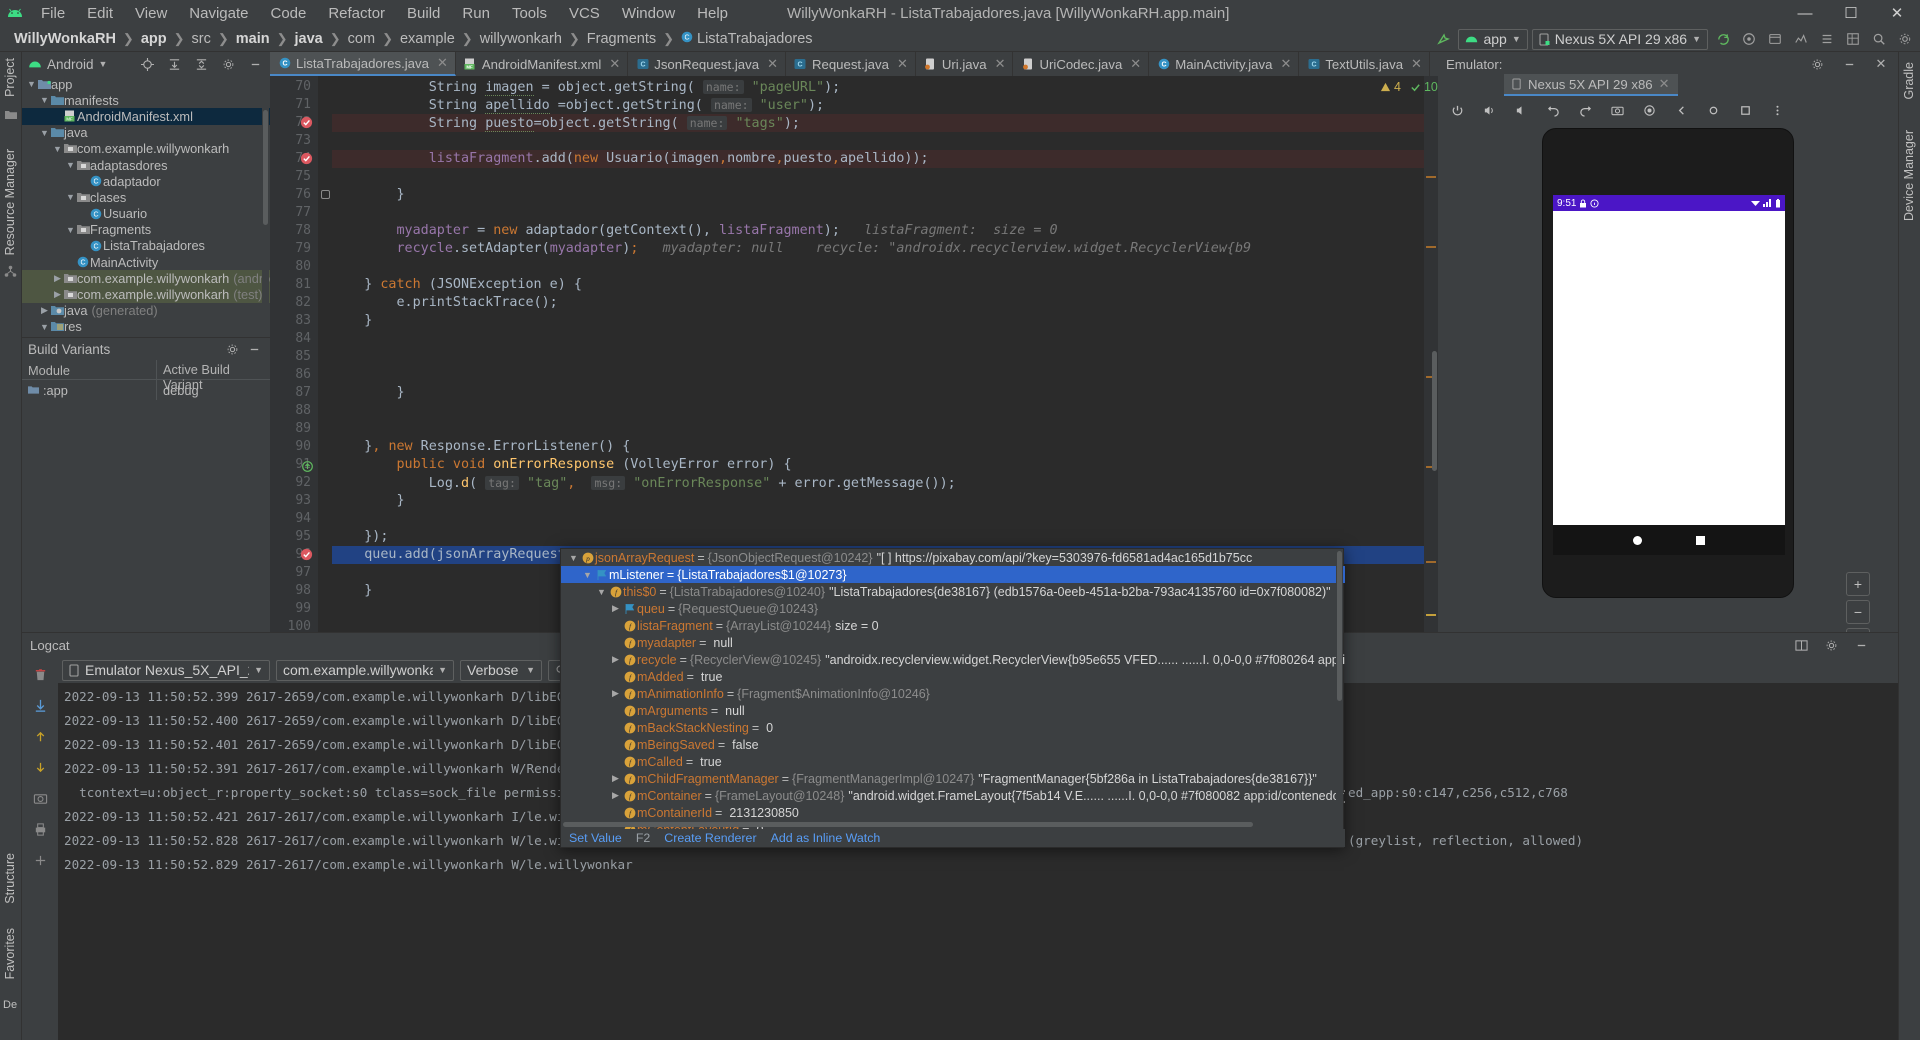  Describe the element at coordinates (648, 13) in the screenshot. I see `menu-item-window: Window` at that location.